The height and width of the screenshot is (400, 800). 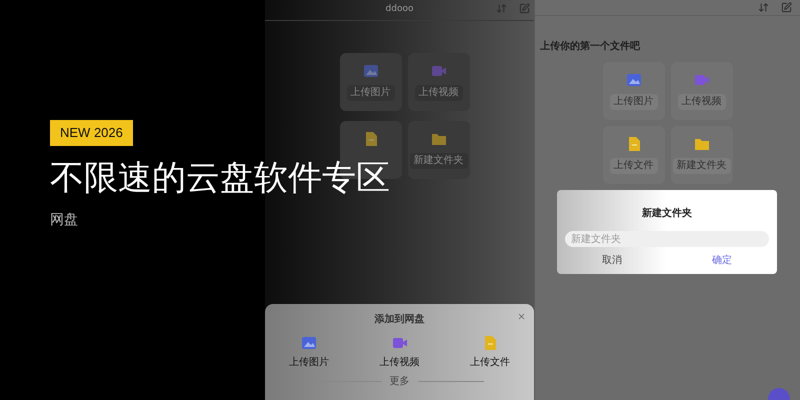 I want to click on upload-tile: 上传文件, so click(x=633, y=155).